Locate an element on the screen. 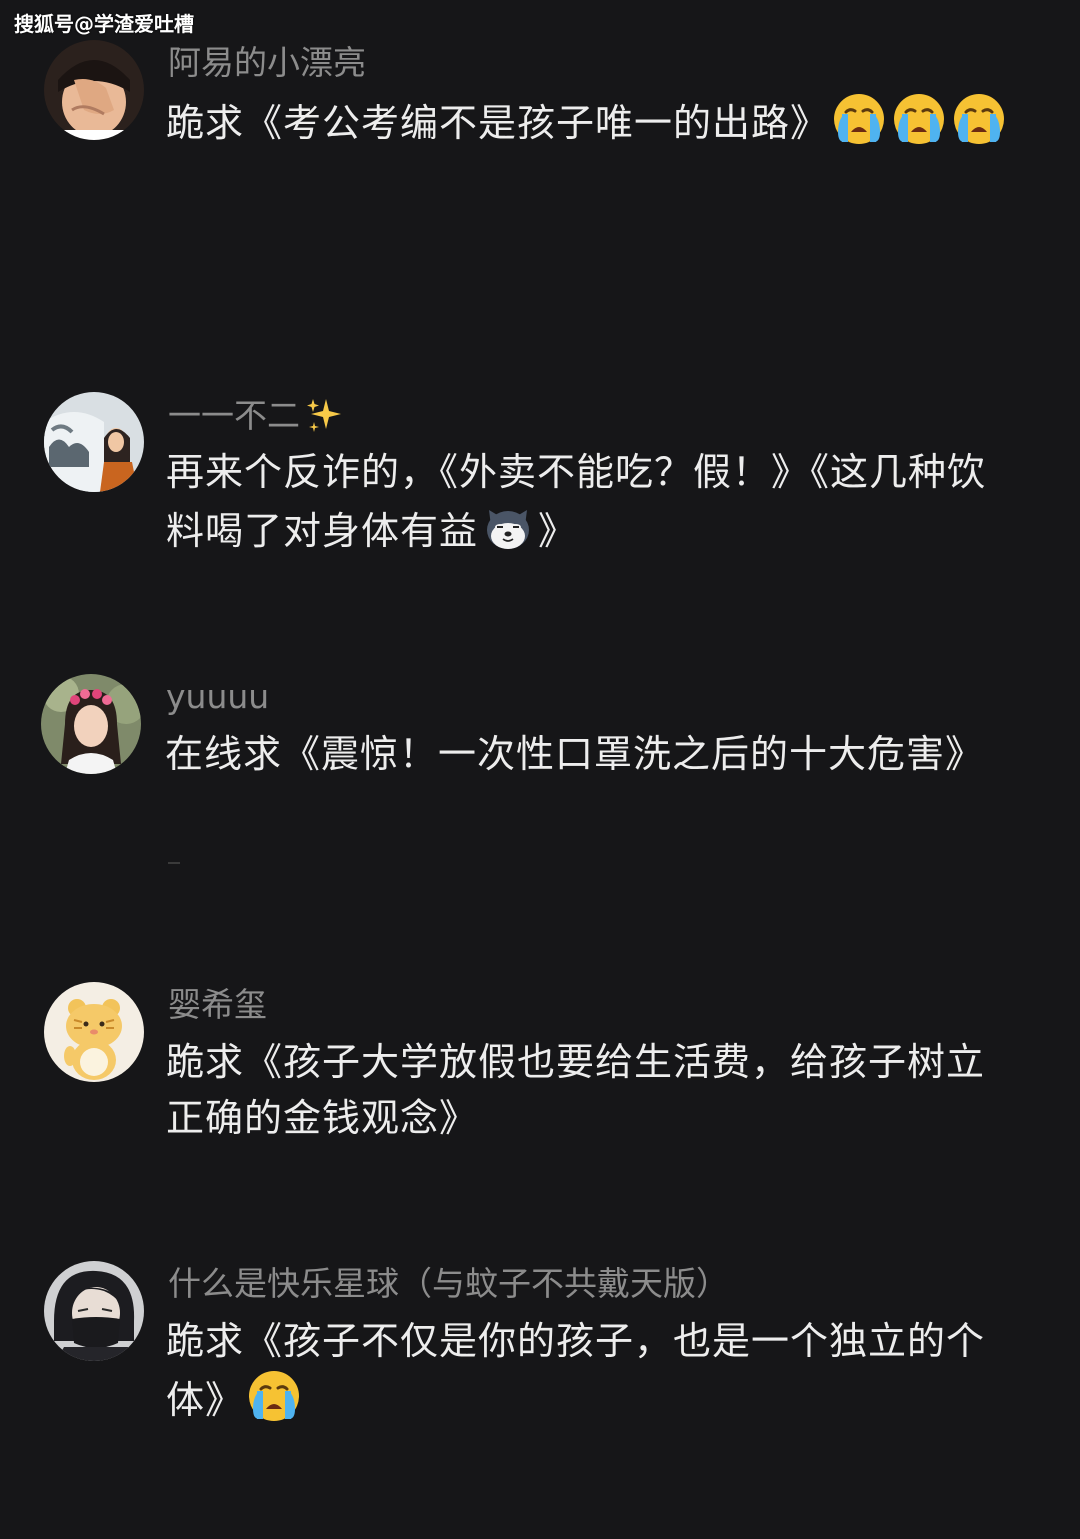 The height and width of the screenshot is (1539, 1080). comment-text: 跪求《孩子大学放假也要给生活费，给孩子树立正确的金钱观念》 is located at coordinates (591, 1090).